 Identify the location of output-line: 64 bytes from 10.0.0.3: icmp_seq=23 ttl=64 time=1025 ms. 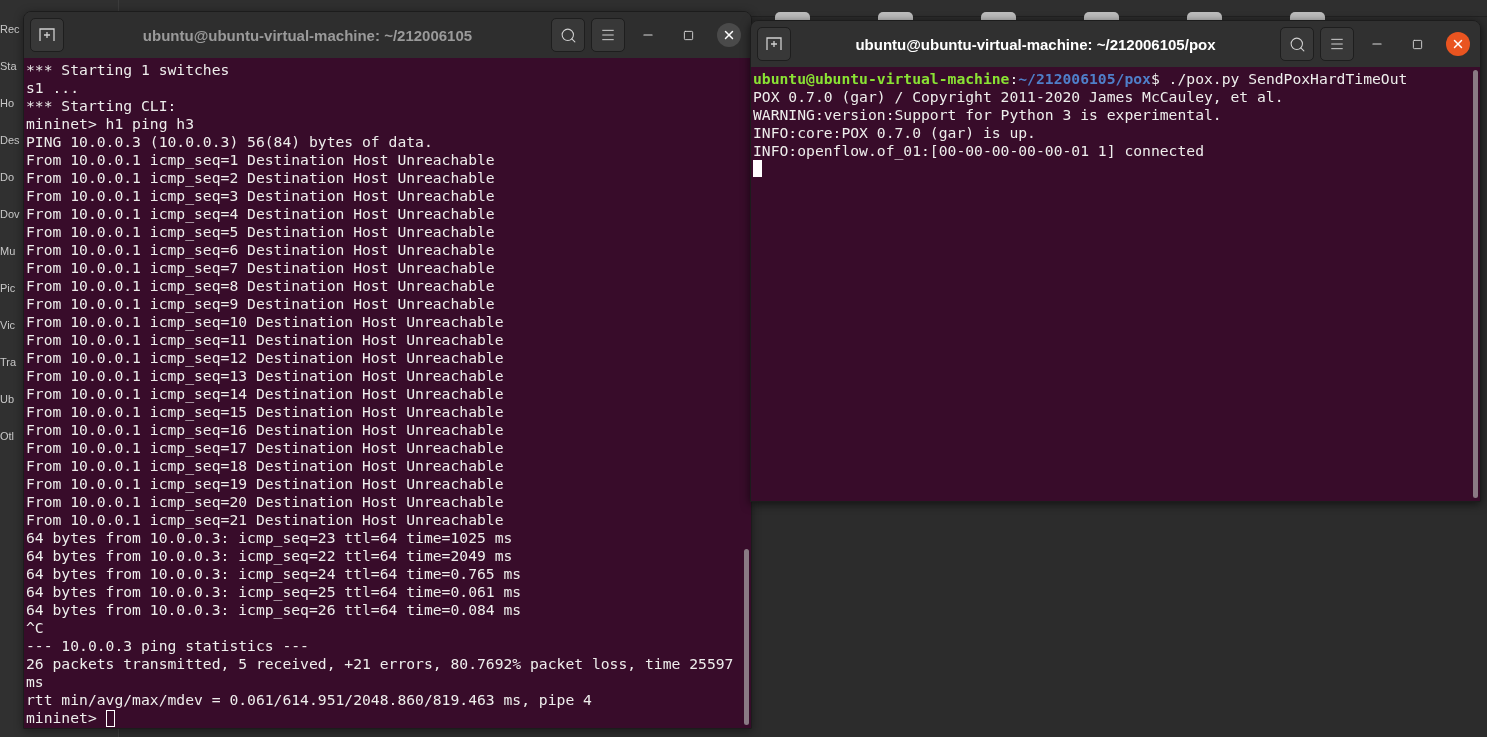
(269, 538).